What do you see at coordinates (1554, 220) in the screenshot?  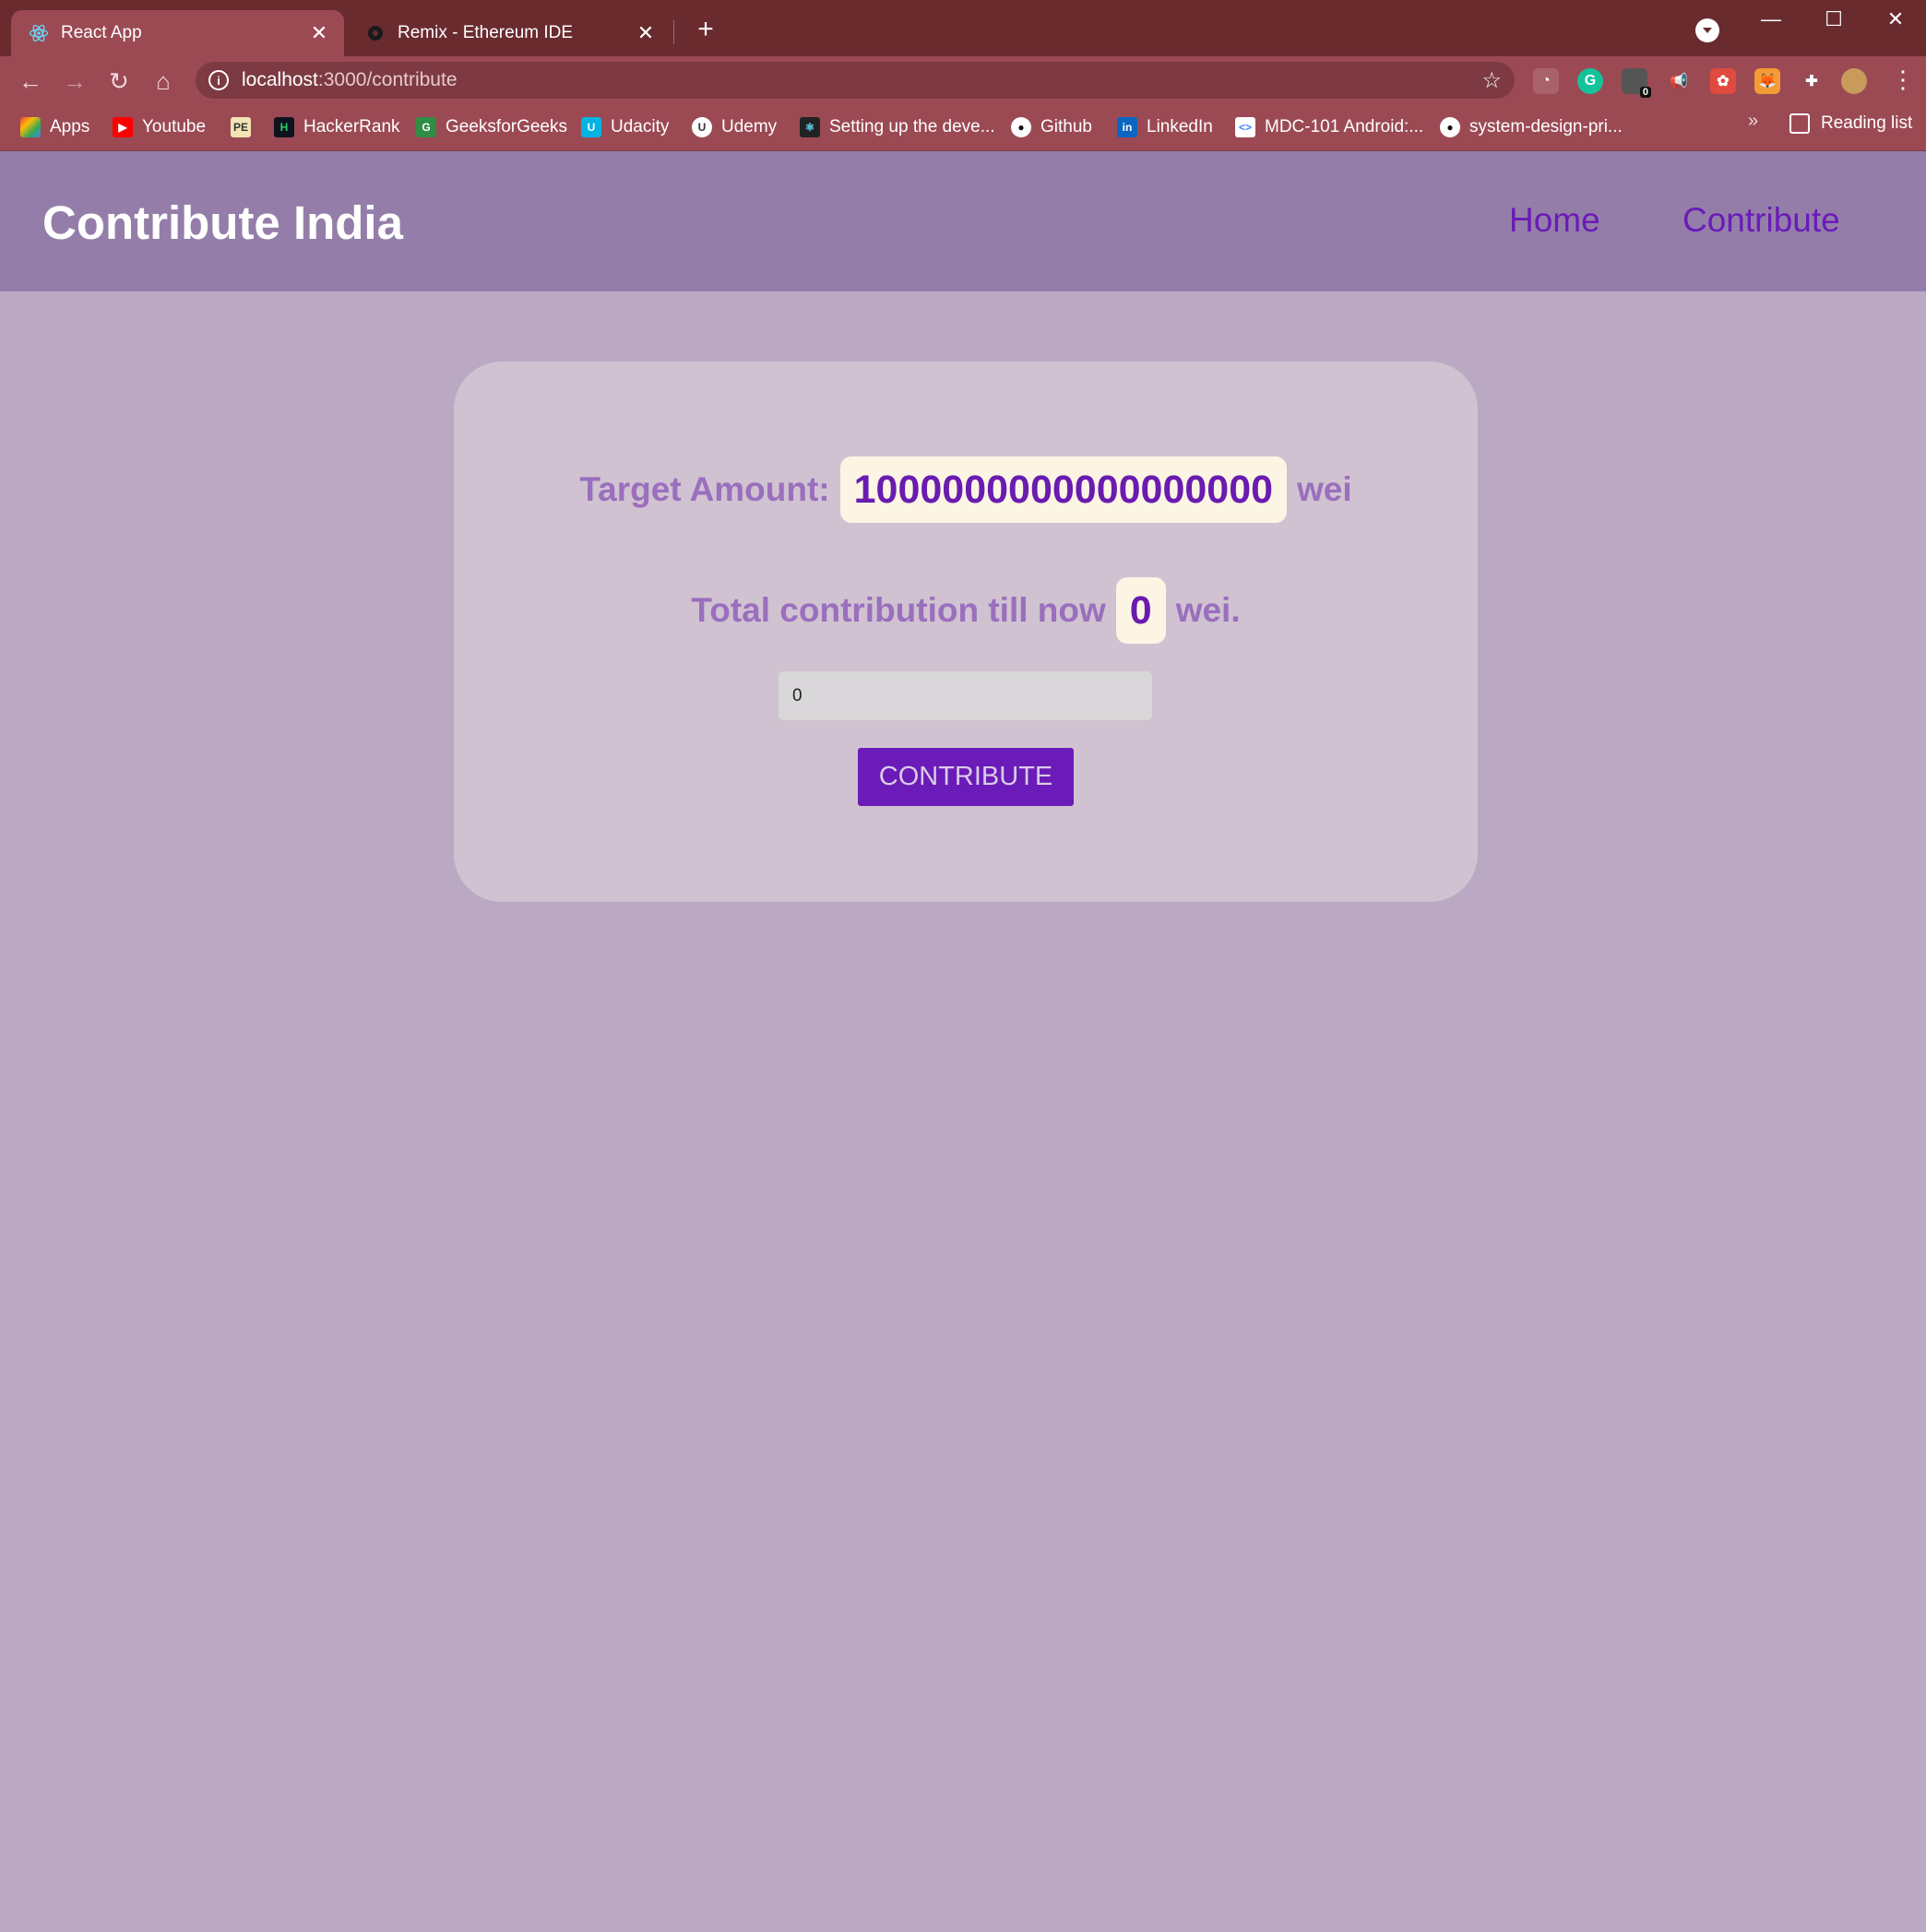 I see `nav-home-link: Home` at bounding box center [1554, 220].